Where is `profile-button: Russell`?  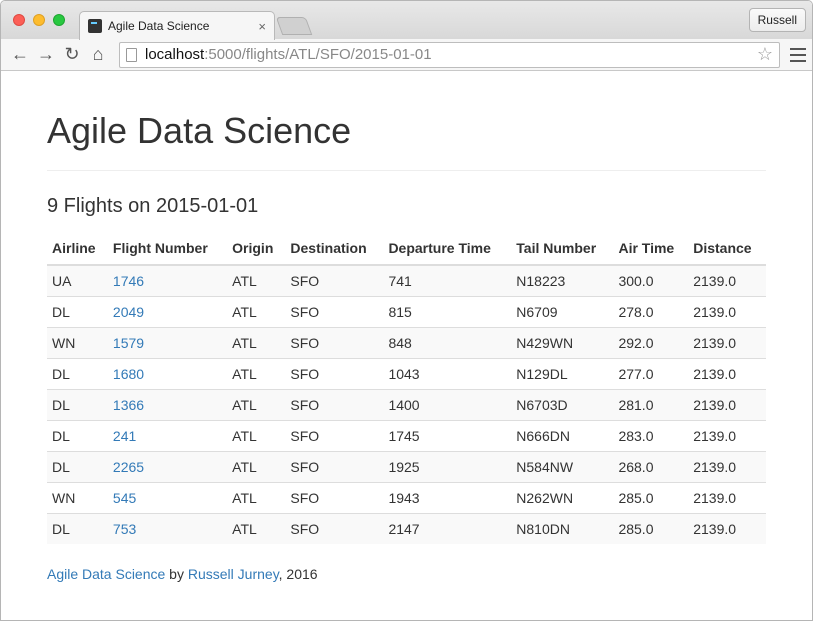 profile-button: Russell is located at coordinates (777, 20).